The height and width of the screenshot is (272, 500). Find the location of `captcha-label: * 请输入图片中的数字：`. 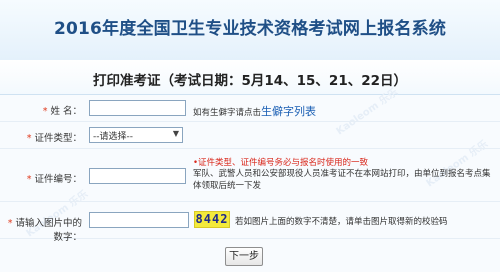

captcha-label: * 请输入图片中的数字： is located at coordinates (44, 230).